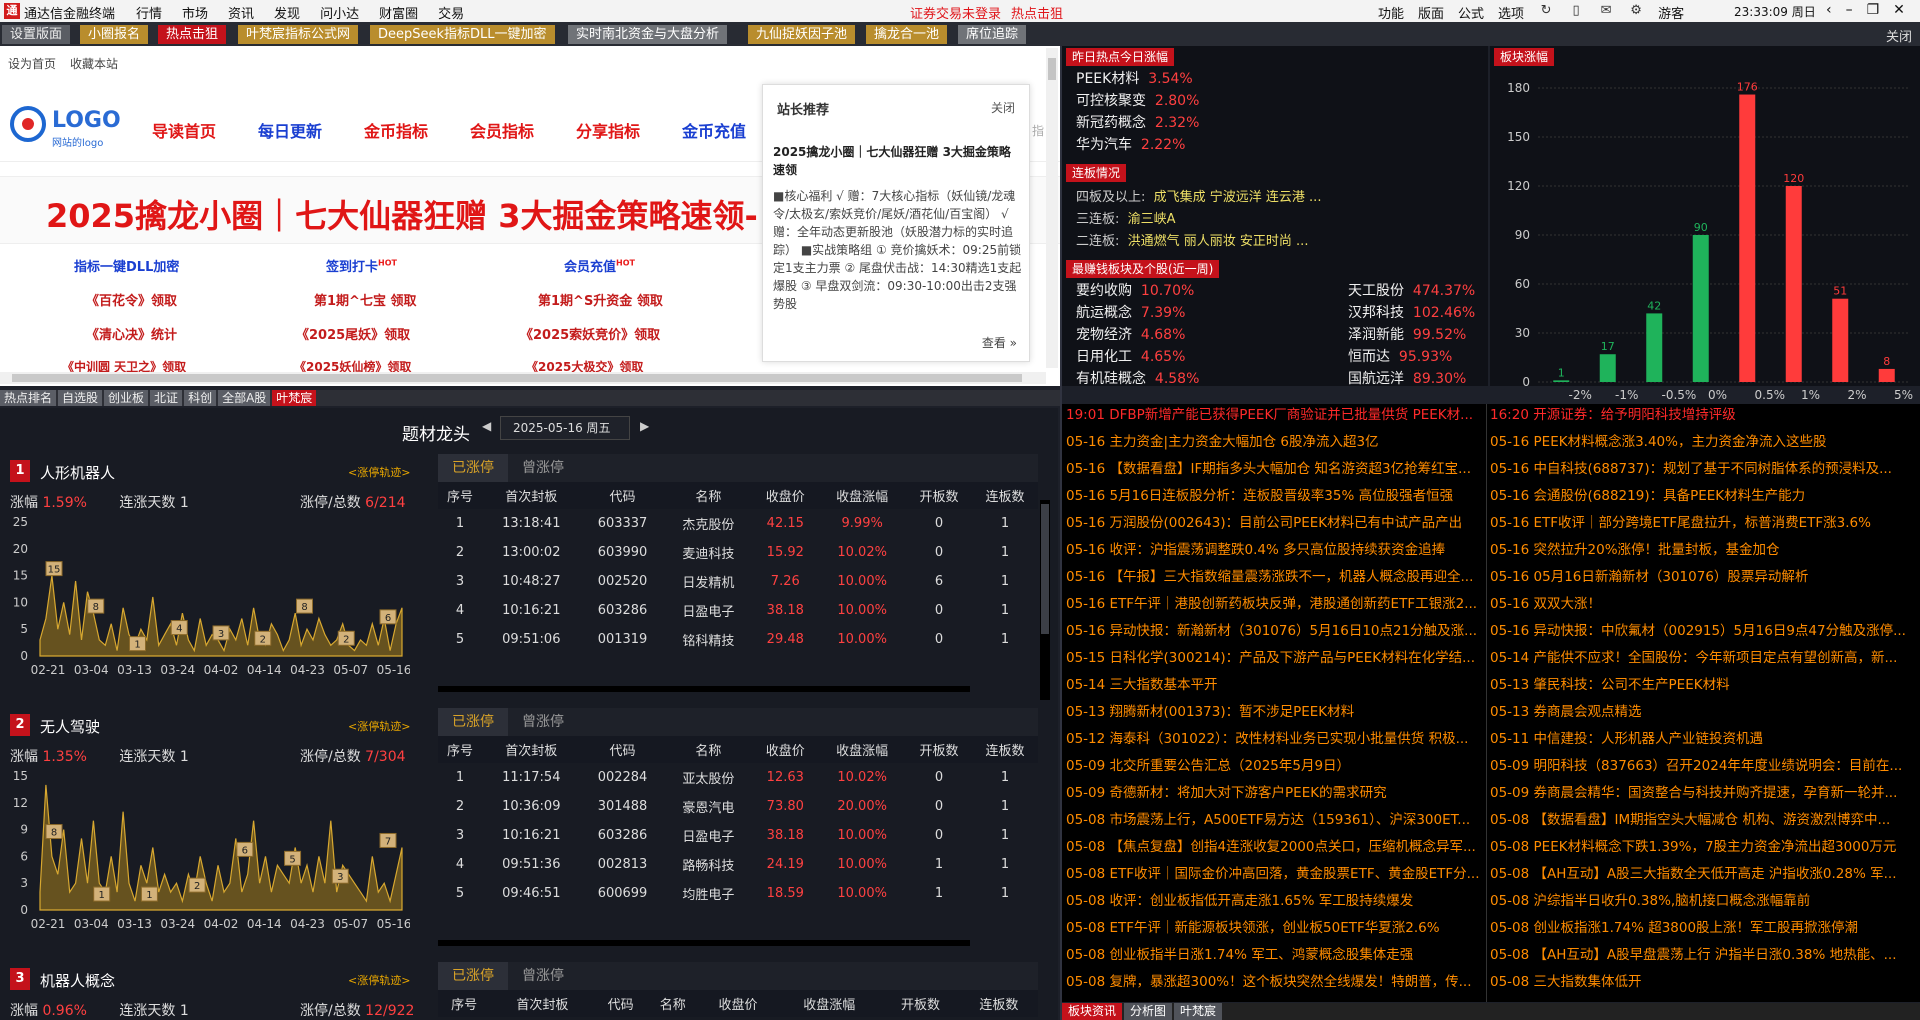 The height and width of the screenshot is (1020, 1920). What do you see at coordinates (1276, 523) in the screenshot?
I see `news-item: 05-16 万润股份(002643)：目前公司PEEK材料已有中试产品产出` at bounding box center [1276, 523].